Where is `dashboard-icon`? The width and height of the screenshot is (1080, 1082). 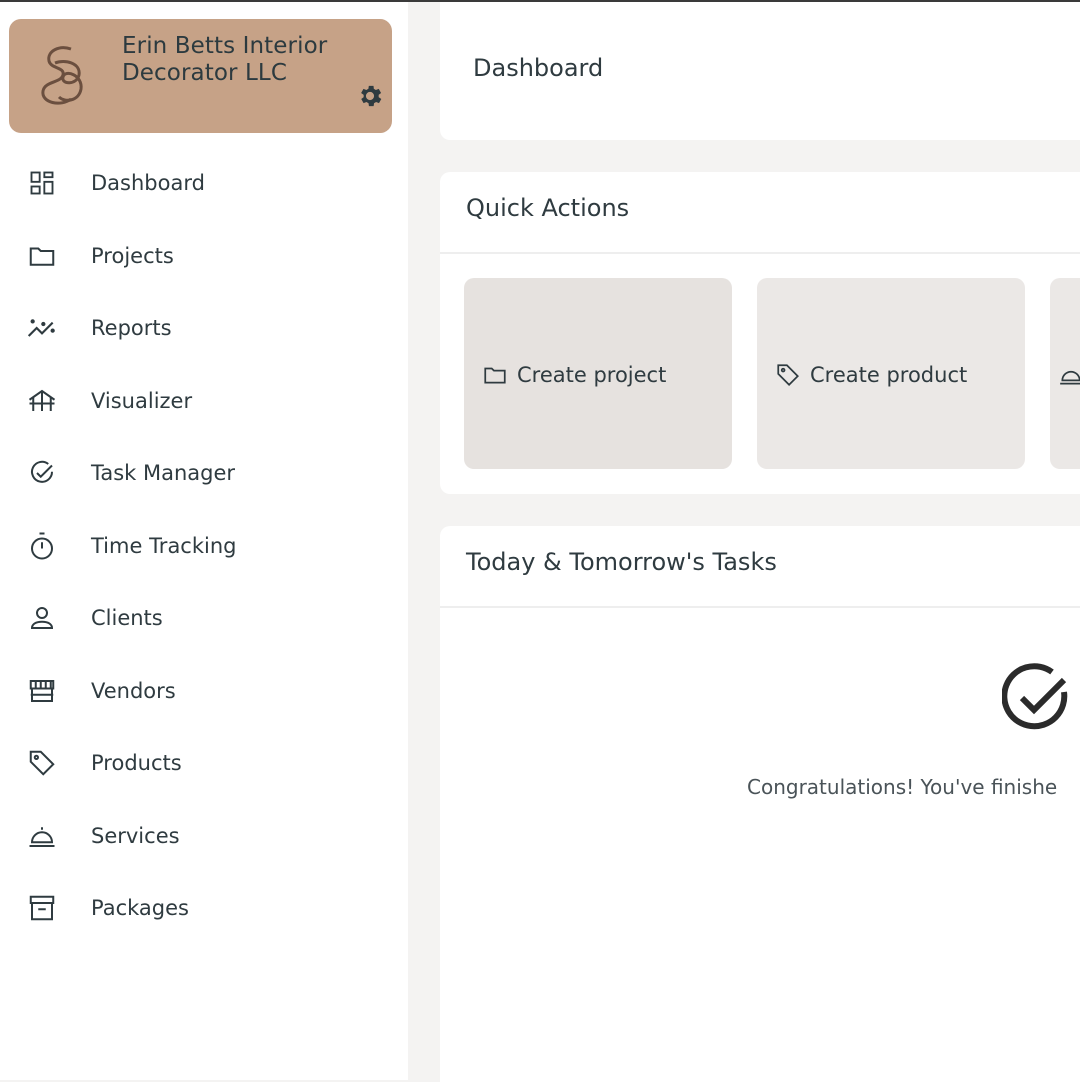 dashboard-icon is located at coordinates (42, 183).